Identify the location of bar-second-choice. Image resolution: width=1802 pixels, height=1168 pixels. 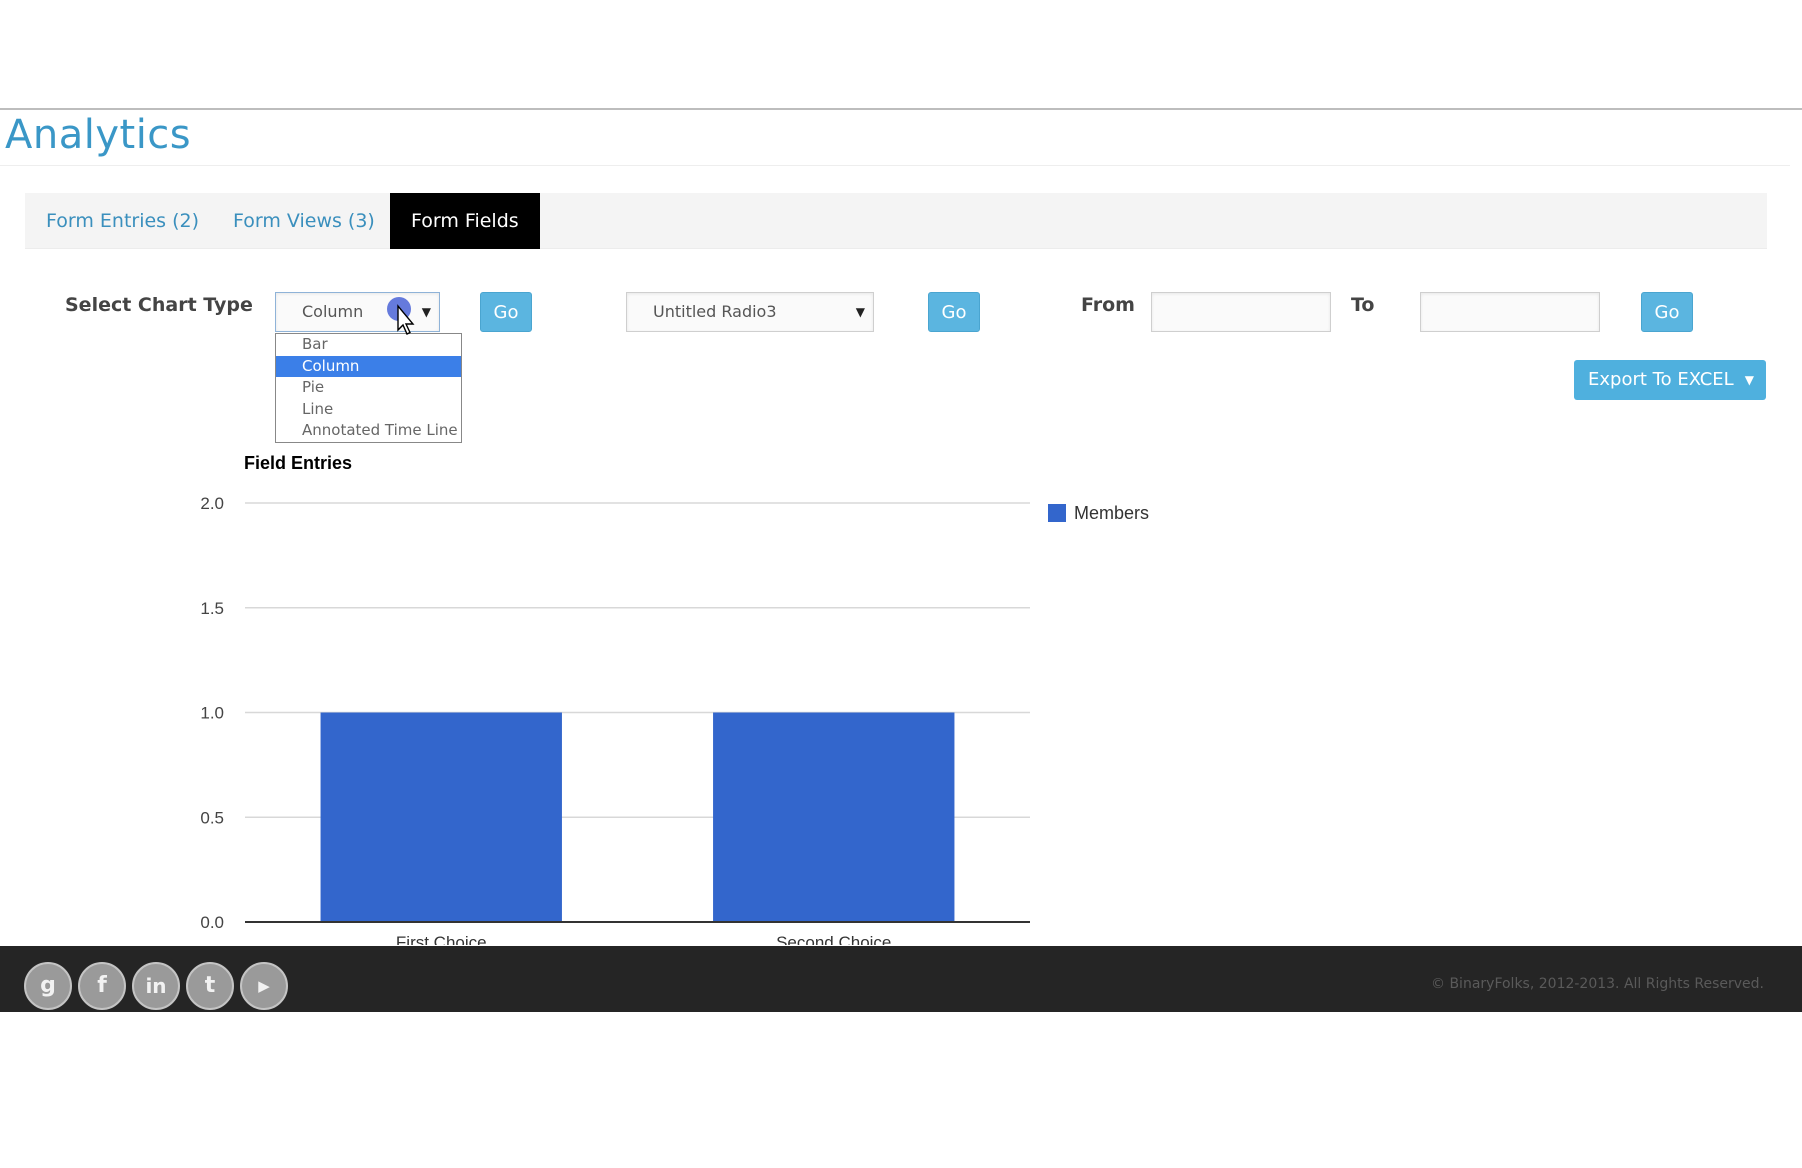
(834, 817).